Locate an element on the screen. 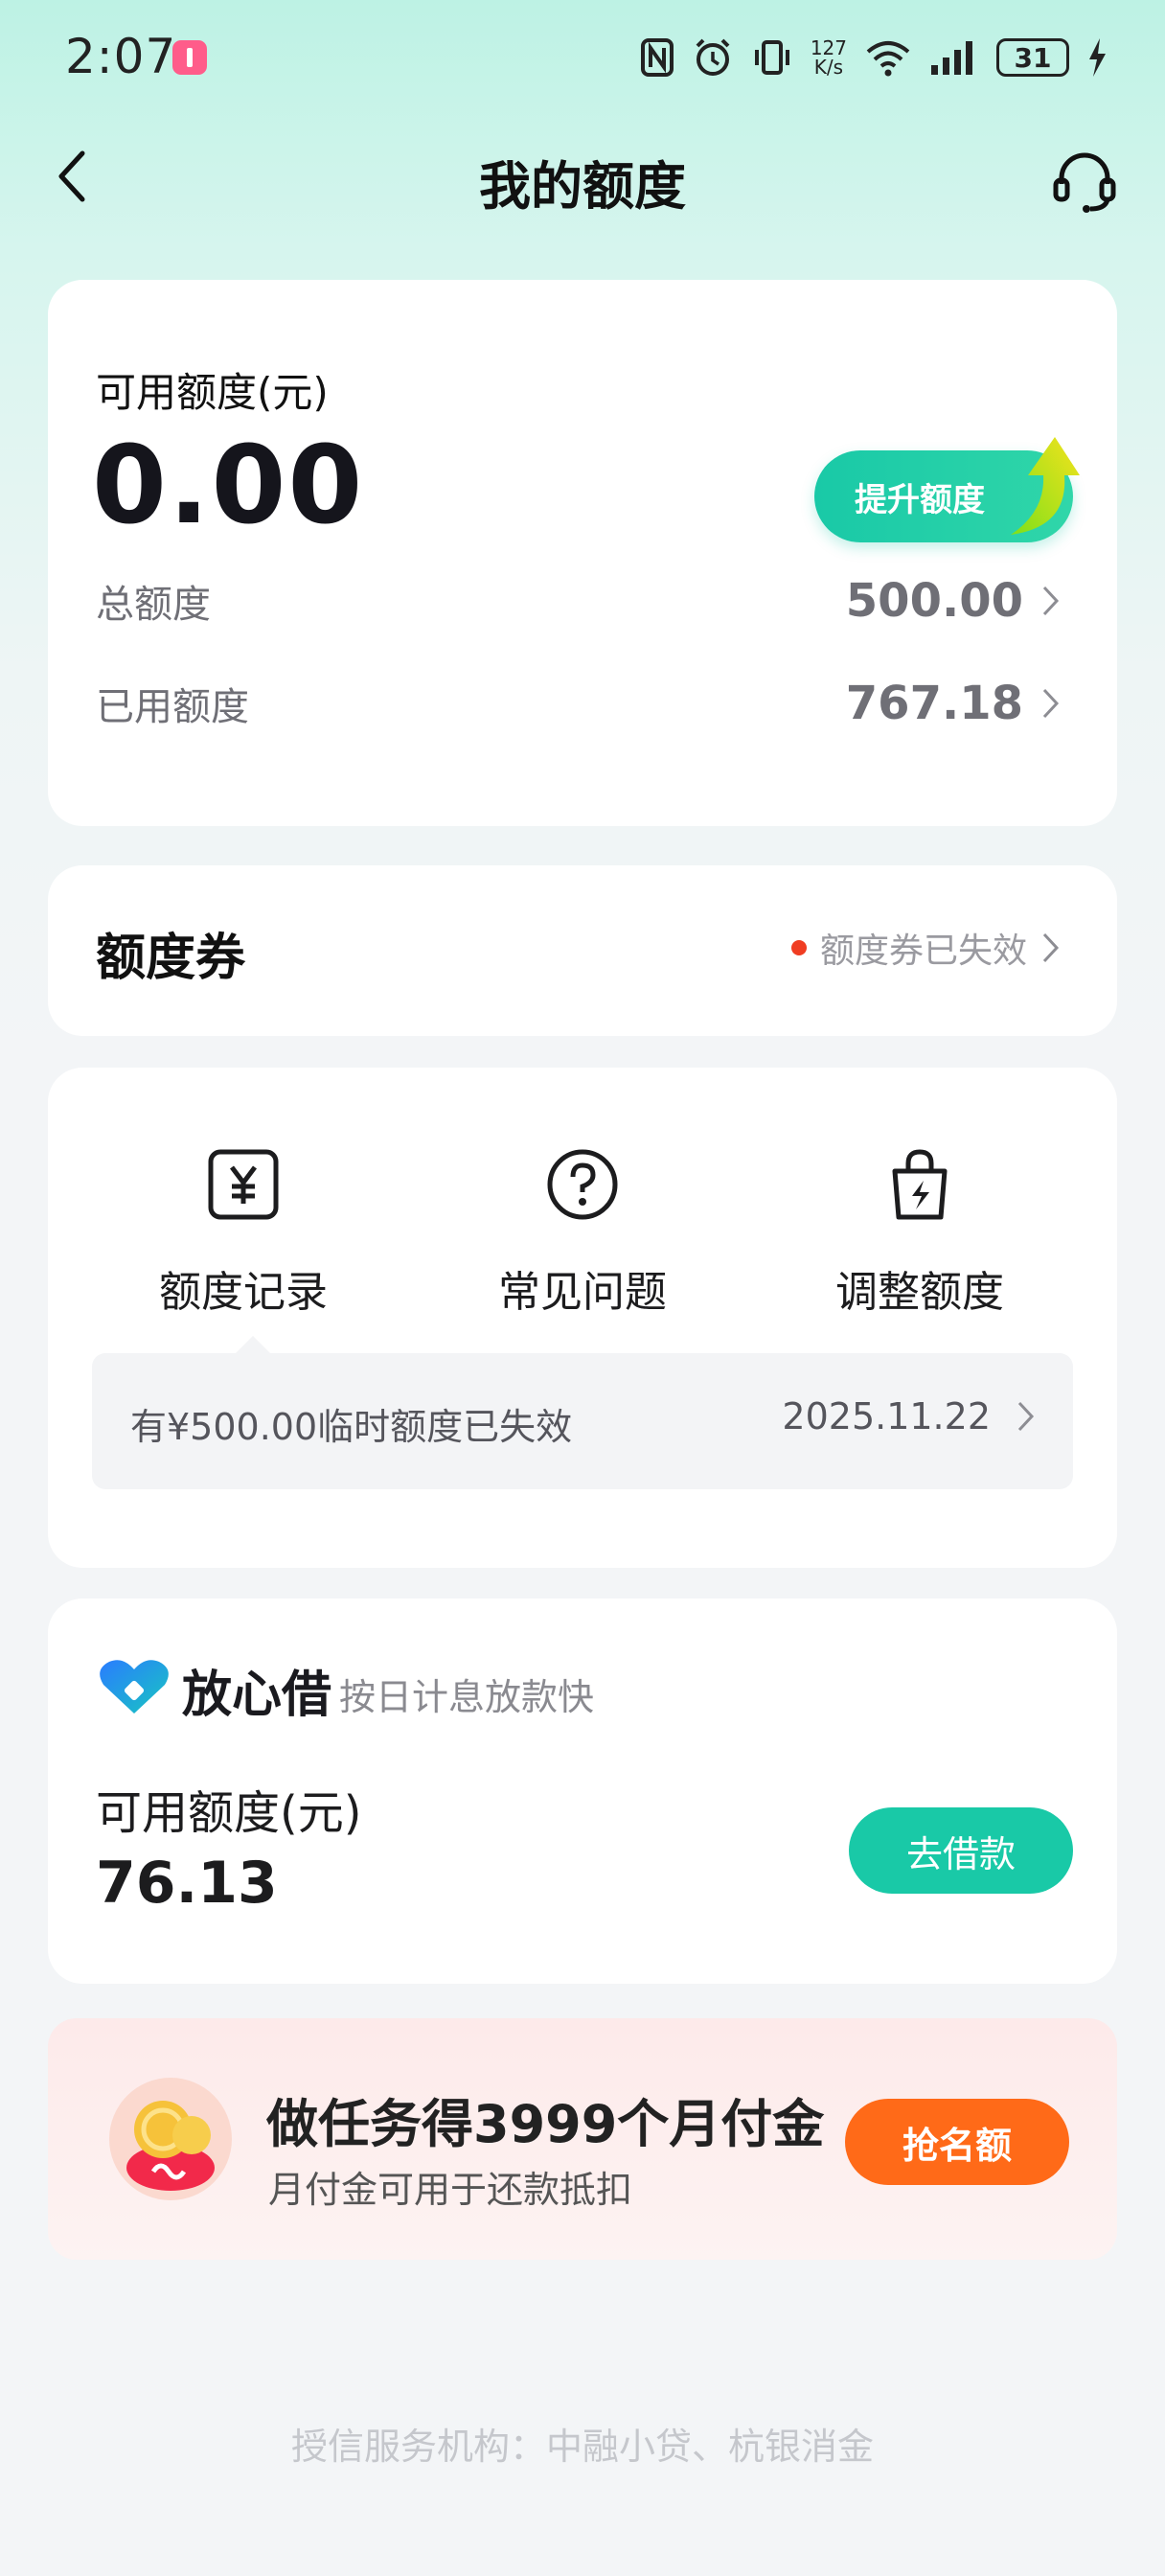 The image size is (1165, 2576). yuan-record-icon is located at coordinates (244, 1184).